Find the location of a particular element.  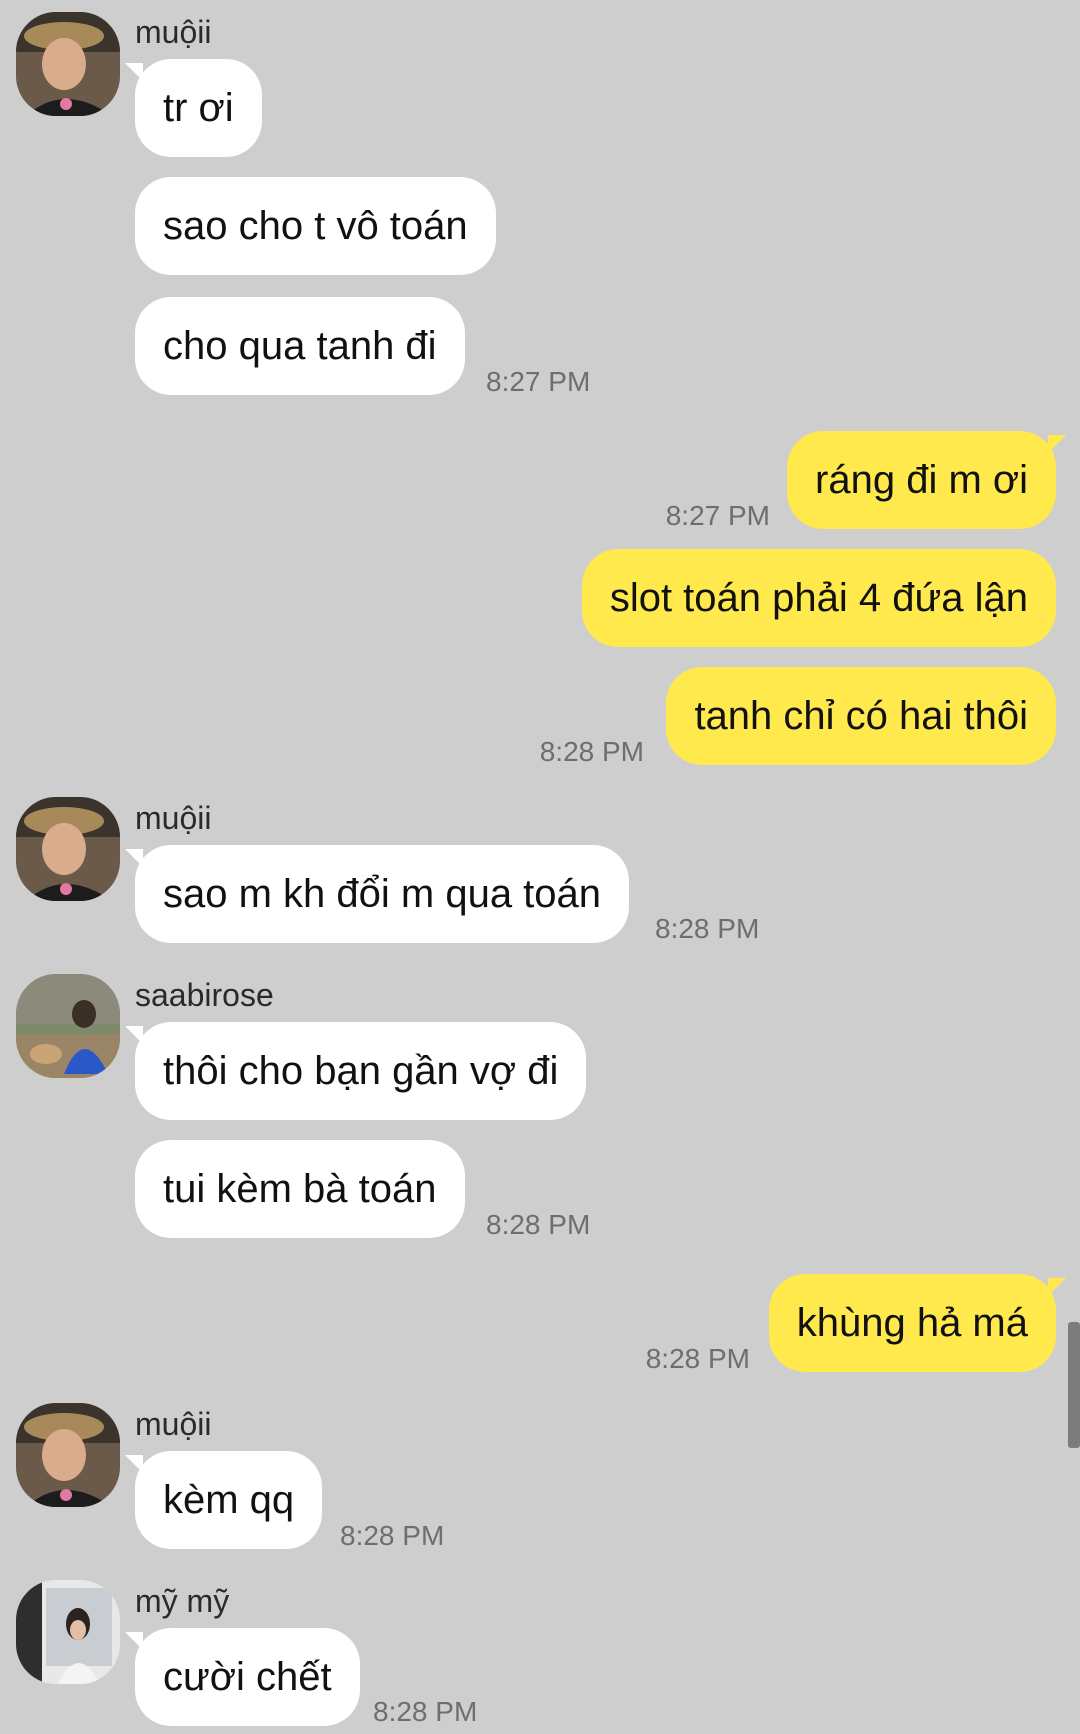

avatar-saabirose is located at coordinates (68, 1026).